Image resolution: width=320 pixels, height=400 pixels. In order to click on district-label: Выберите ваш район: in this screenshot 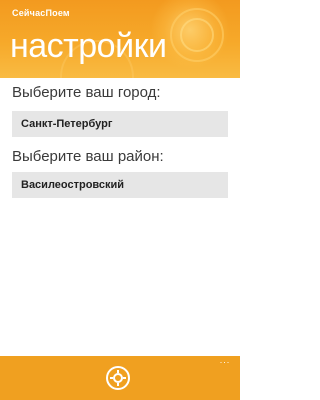, I will do `click(88, 156)`.